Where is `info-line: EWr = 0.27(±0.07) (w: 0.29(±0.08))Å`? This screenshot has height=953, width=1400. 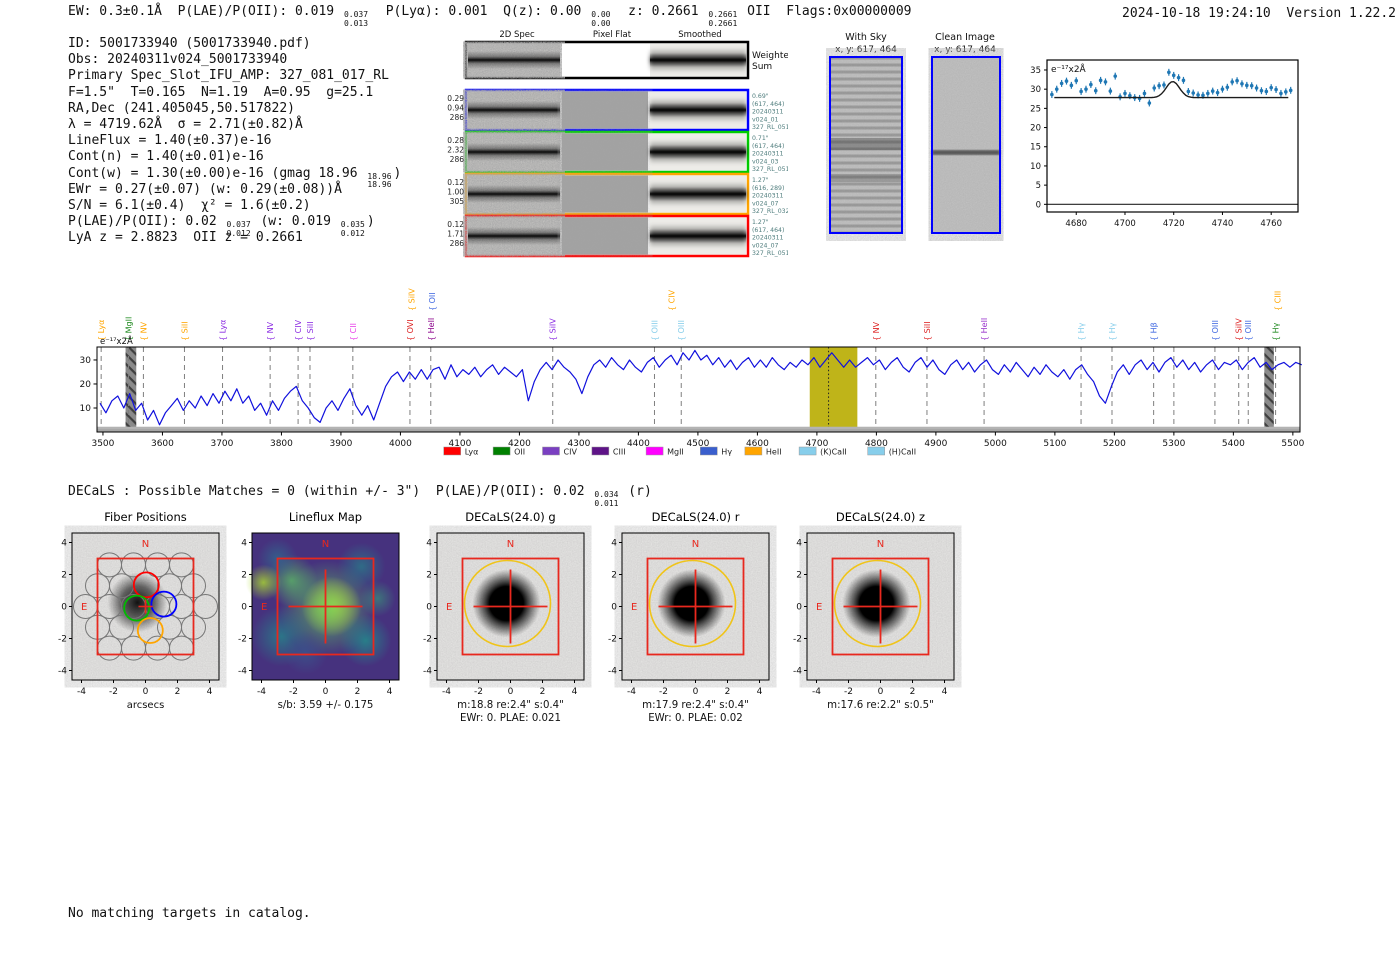
info-line: EWr = 0.27(±0.07) (w: 0.29(±0.08))Å is located at coordinates (234, 190).